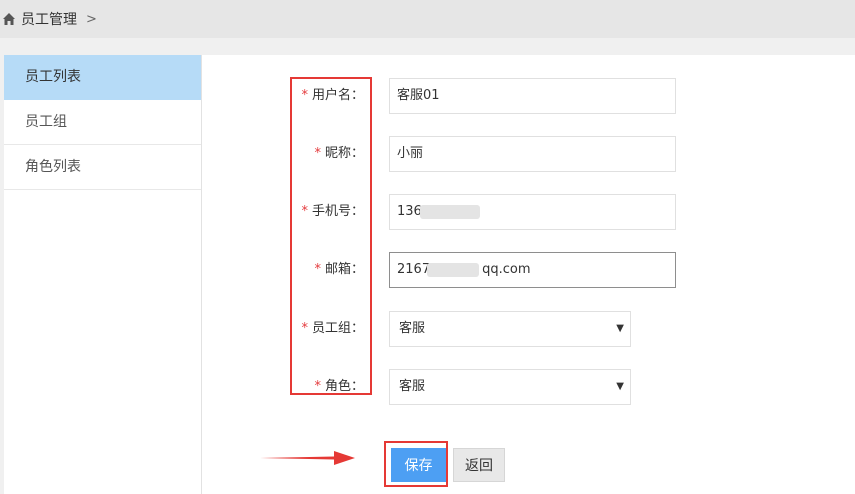  I want to click on breadcrumb: 员工管理 >, so click(48, 19).